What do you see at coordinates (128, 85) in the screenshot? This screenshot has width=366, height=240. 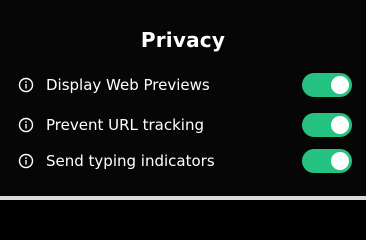 I see `setting-label: Display Web Previews` at bounding box center [128, 85].